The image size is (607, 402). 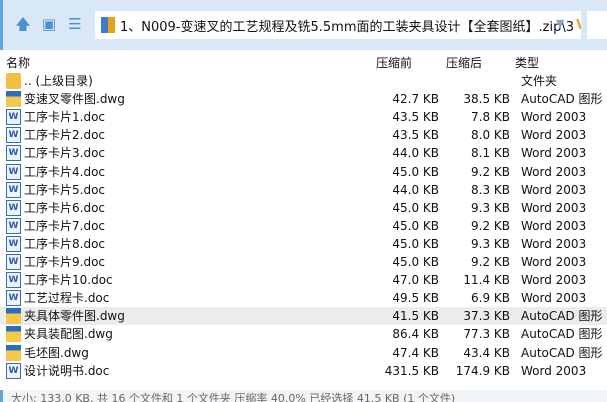 I want to click on file-row: W 工序卡片6.doc 45.0 KB 9.3 KB Word 2003, so click(x=303, y=208).